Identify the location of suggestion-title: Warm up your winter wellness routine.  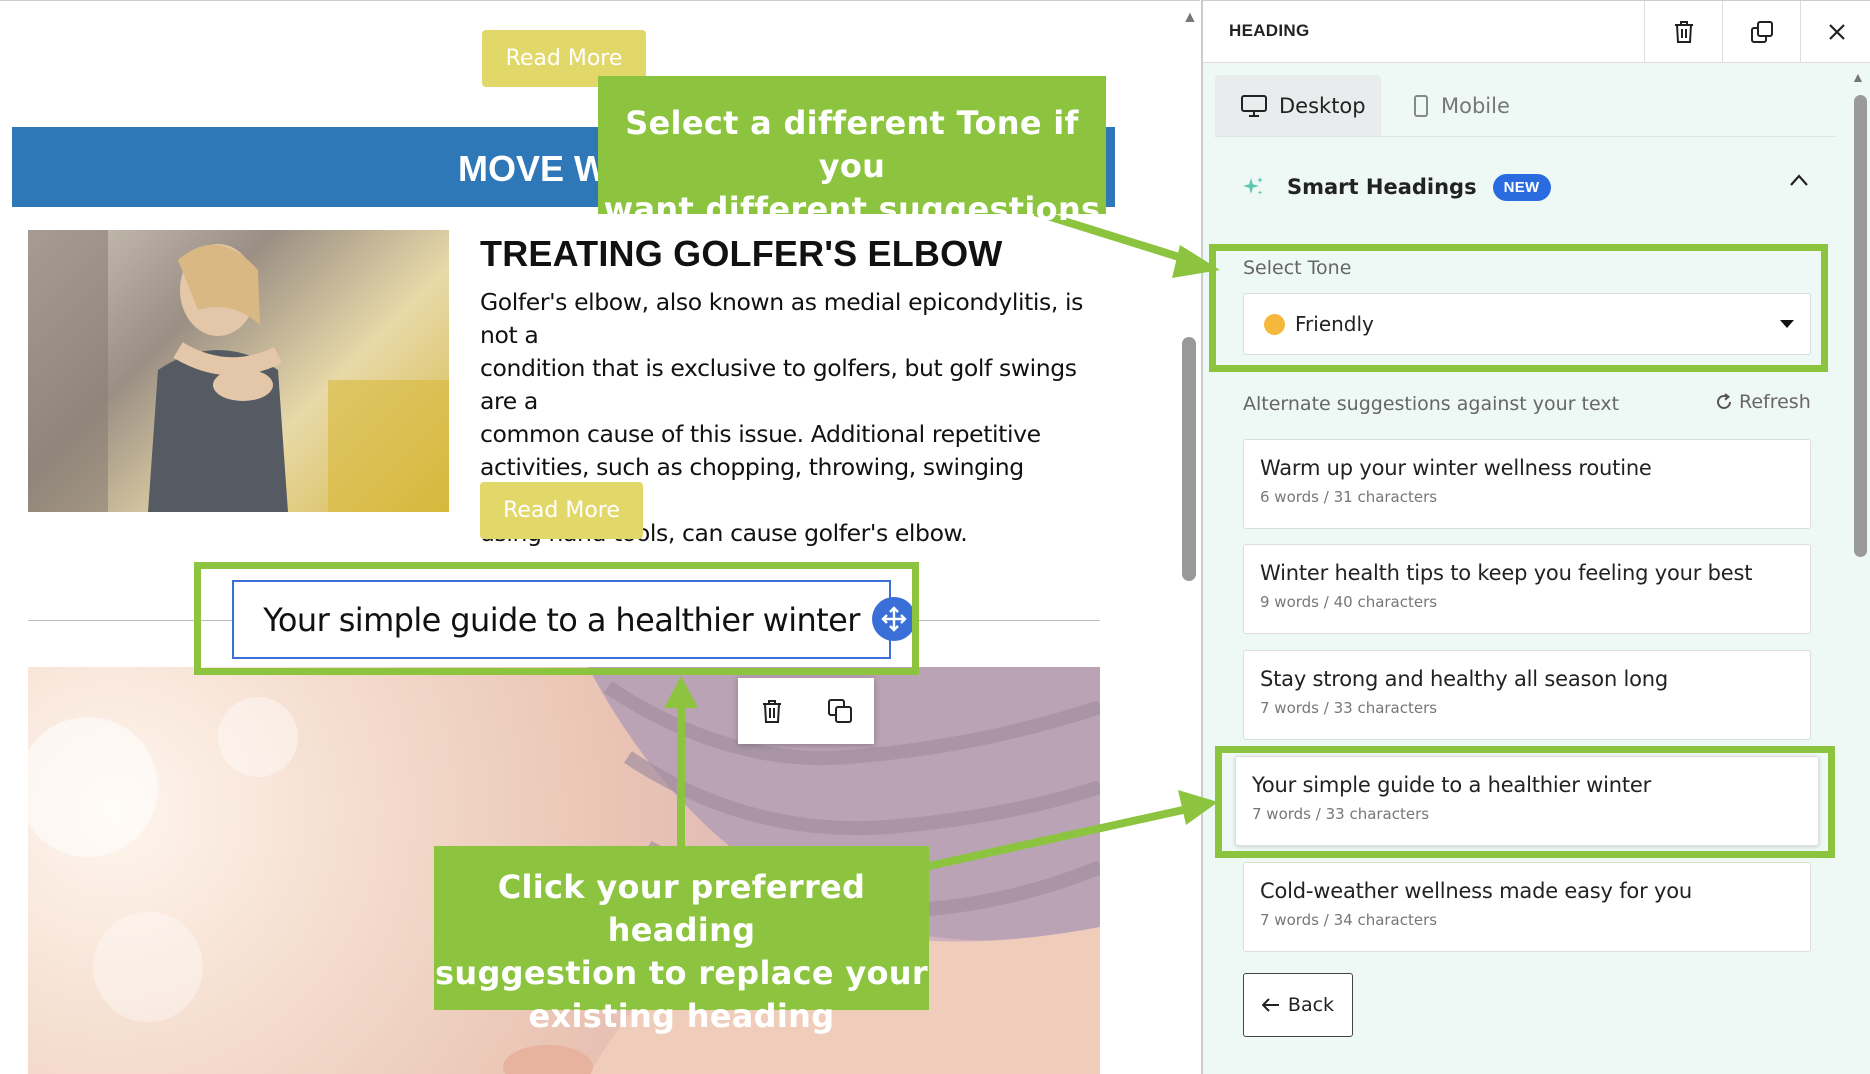
(1456, 468).